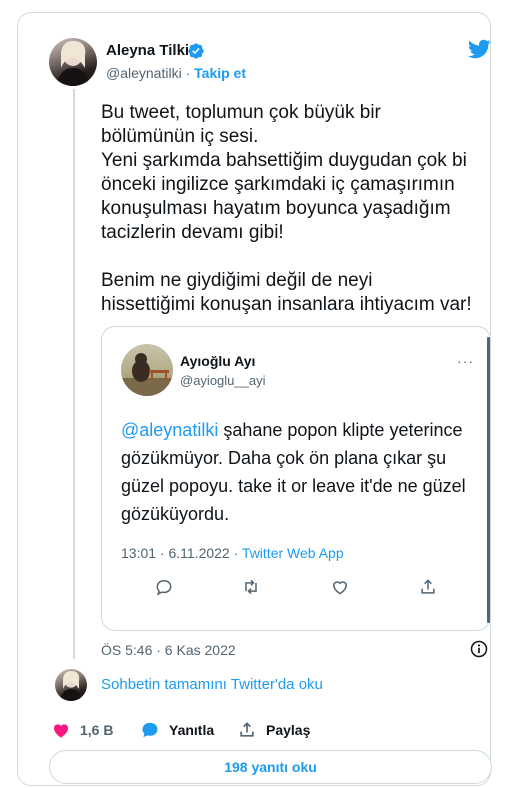 The image size is (507, 788). I want to click on tweet-action-bar: 1,6 B Yanıtla Paylaş, so click(251, 730).